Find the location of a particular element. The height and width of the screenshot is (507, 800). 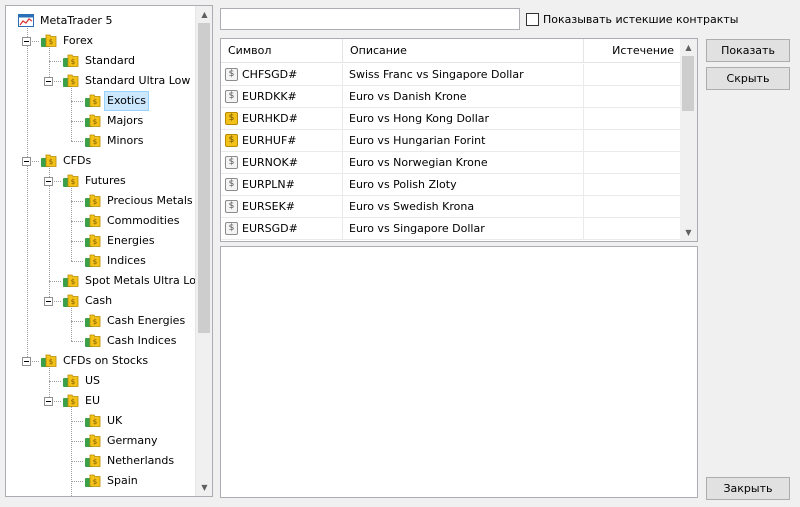

table-row: $ EURHUF# Euro vs Hungarian Forint is located at coordinates (451, 141).